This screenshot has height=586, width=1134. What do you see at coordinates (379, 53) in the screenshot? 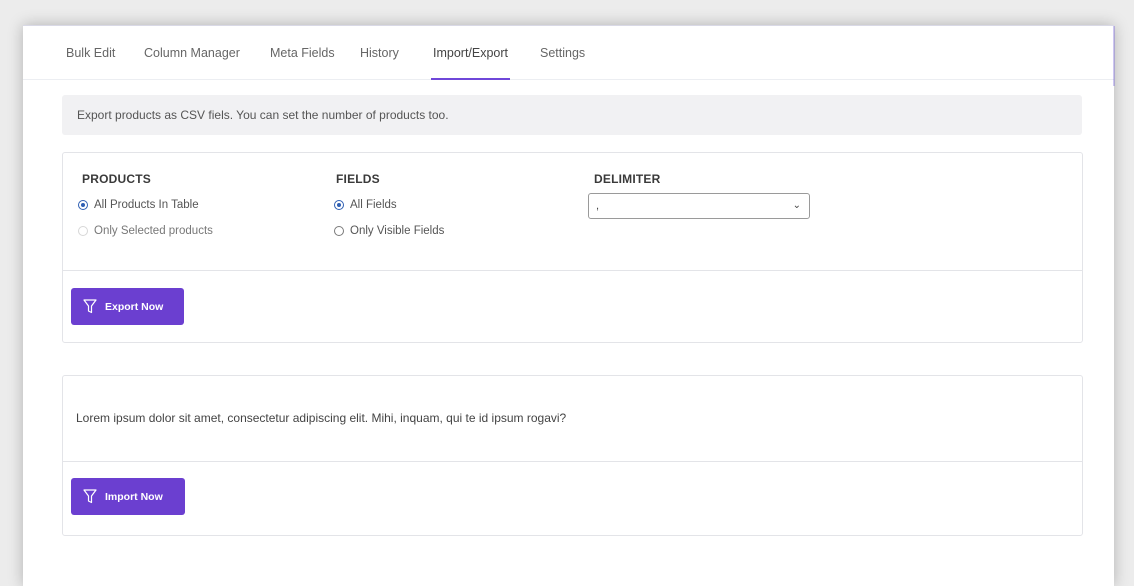
I see `tab-history: History` at bounding box center [379, 53].